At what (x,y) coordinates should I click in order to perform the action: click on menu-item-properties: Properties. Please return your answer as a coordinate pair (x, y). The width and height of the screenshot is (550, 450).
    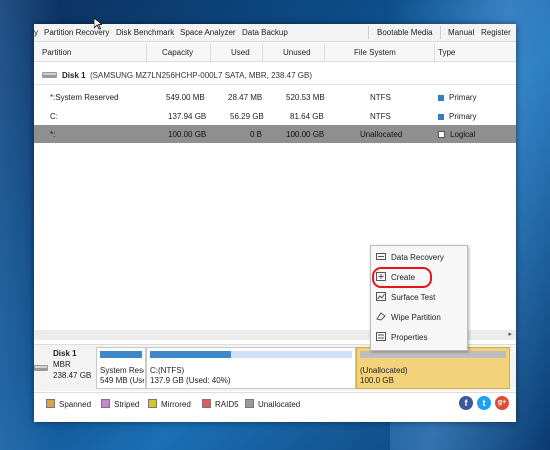
    Looking at the image, I should click on (419, 337).